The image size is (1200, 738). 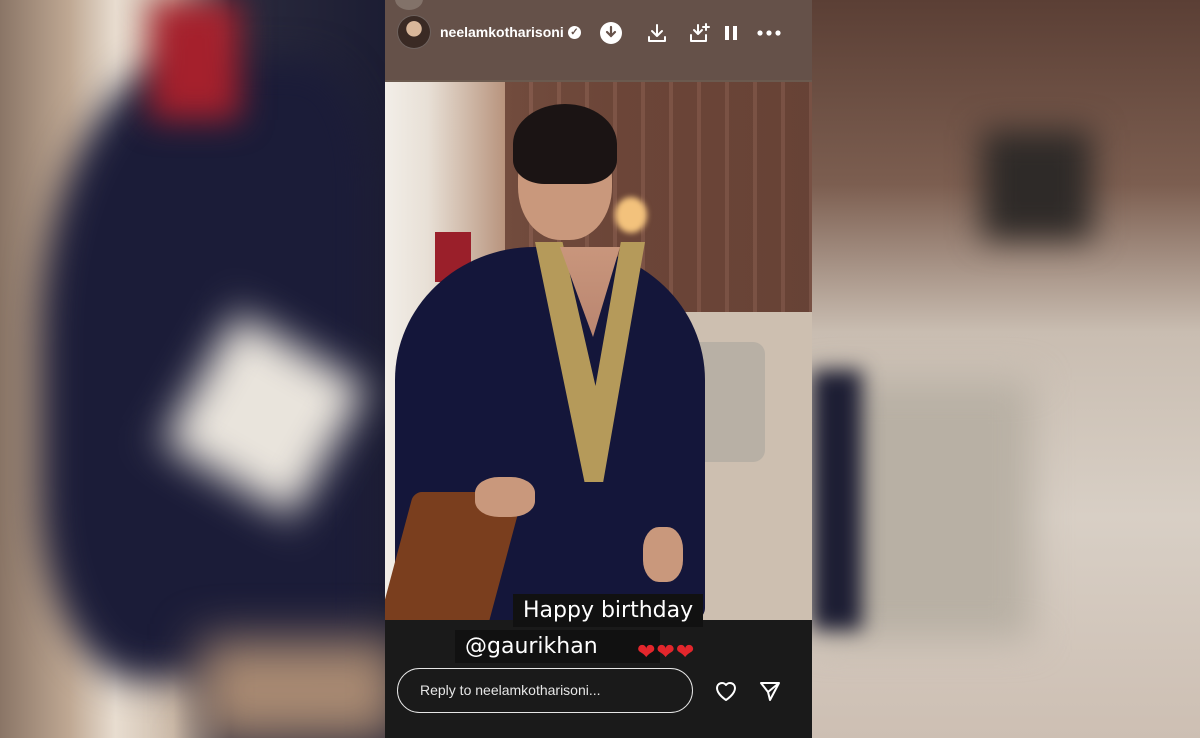 I want to click on pause-icon, so click(x=731, y=33).